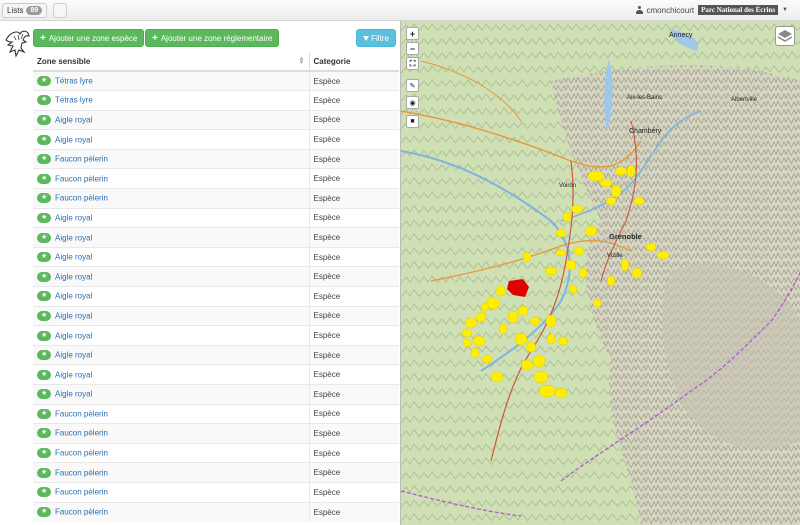  Describe the element at coordinates (412, 48) in the screenshot. I see `zoom-out-button: −` at that location.